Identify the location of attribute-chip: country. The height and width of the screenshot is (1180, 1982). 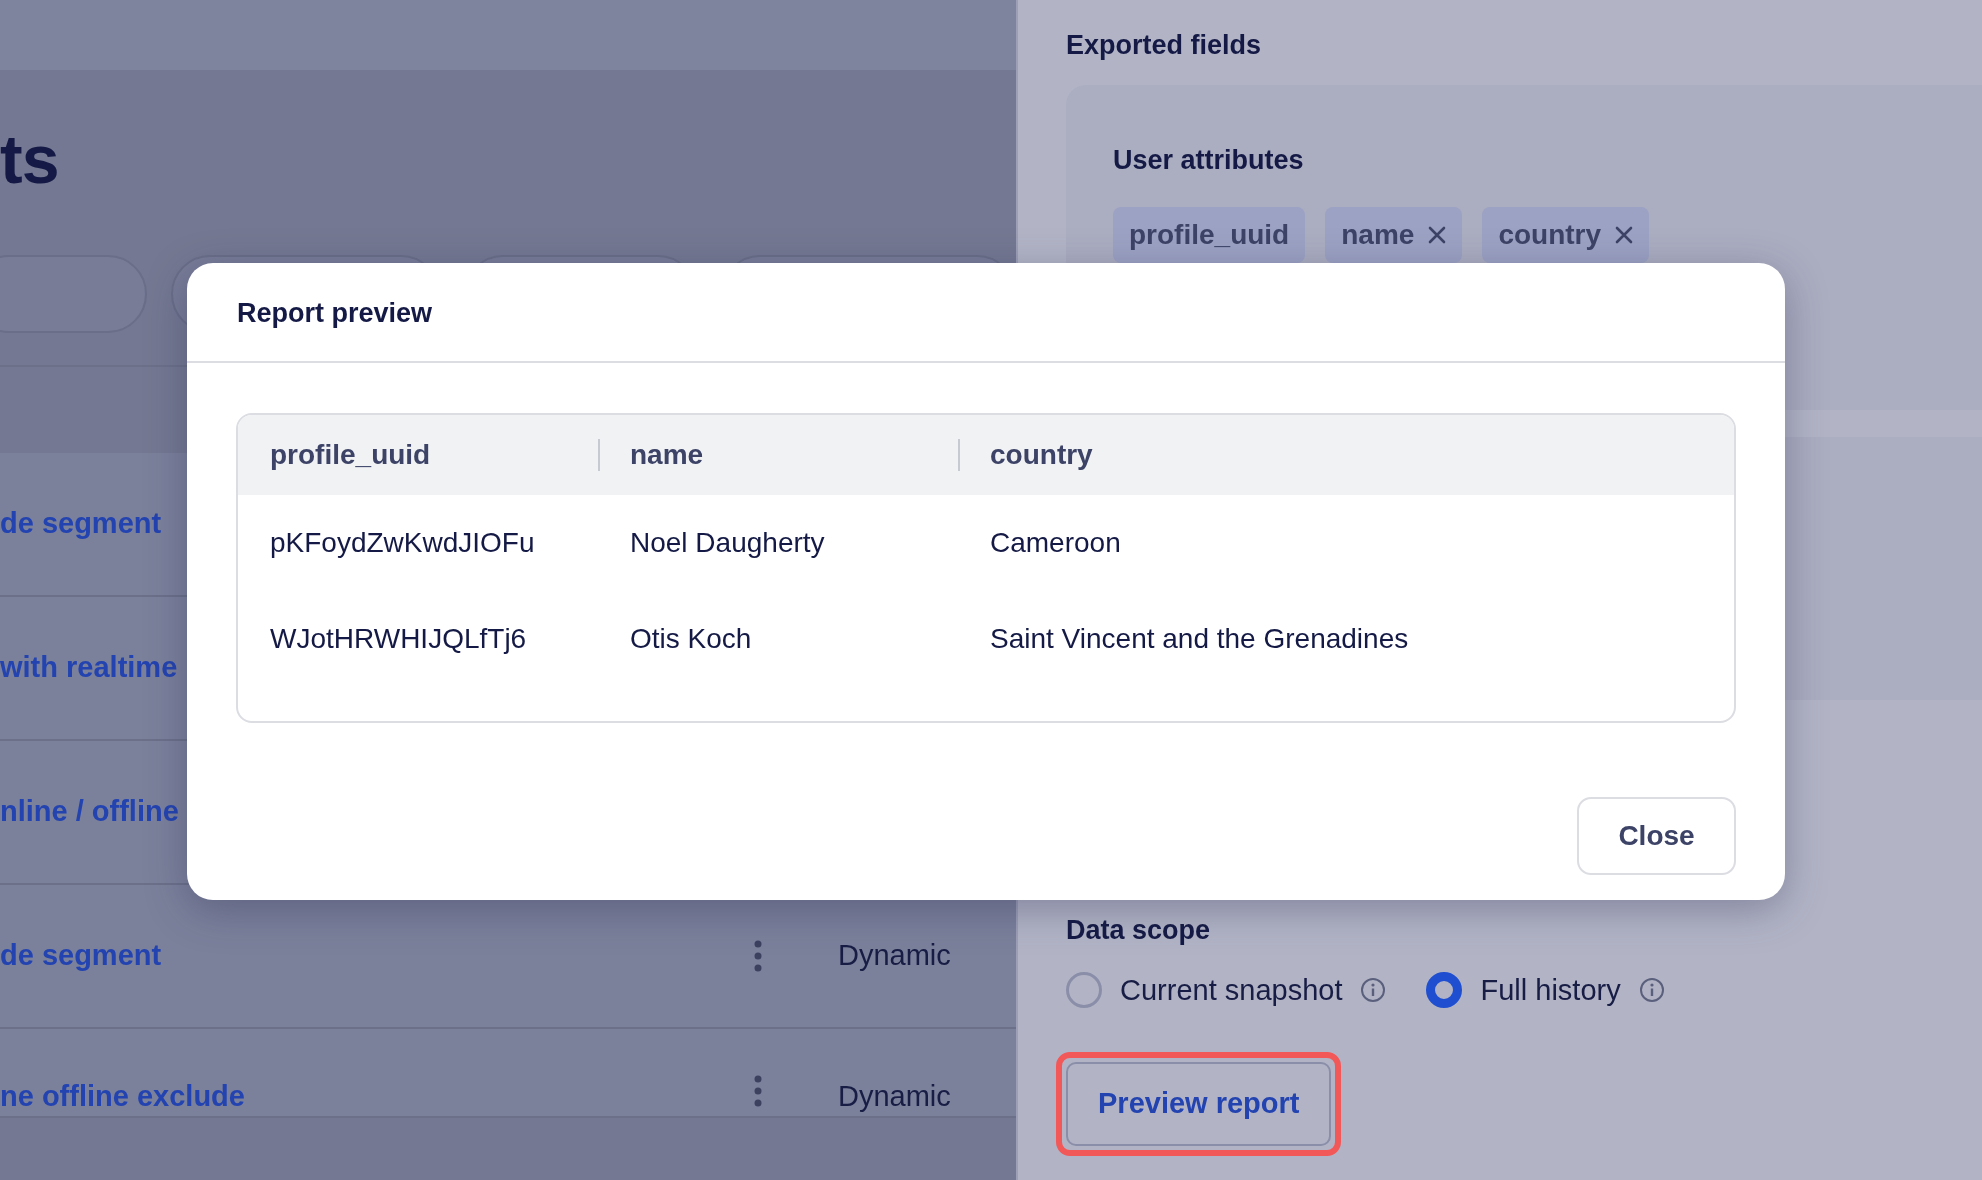
(1566, 234).